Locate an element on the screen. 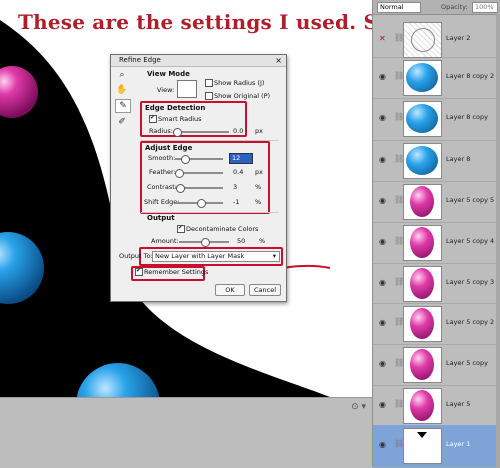  contrast-slider is located at coordinates (199, 188).